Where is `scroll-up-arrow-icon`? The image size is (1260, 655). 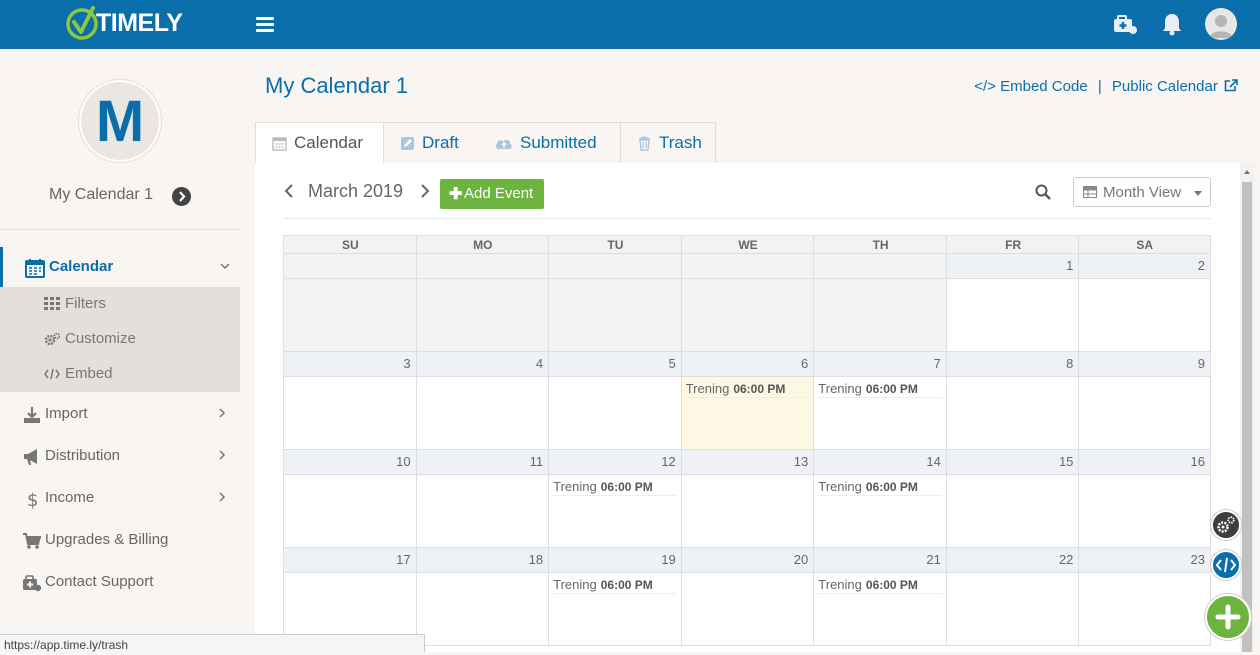 scroll-up-arrow-icon is located at coordinates (1247, 172).